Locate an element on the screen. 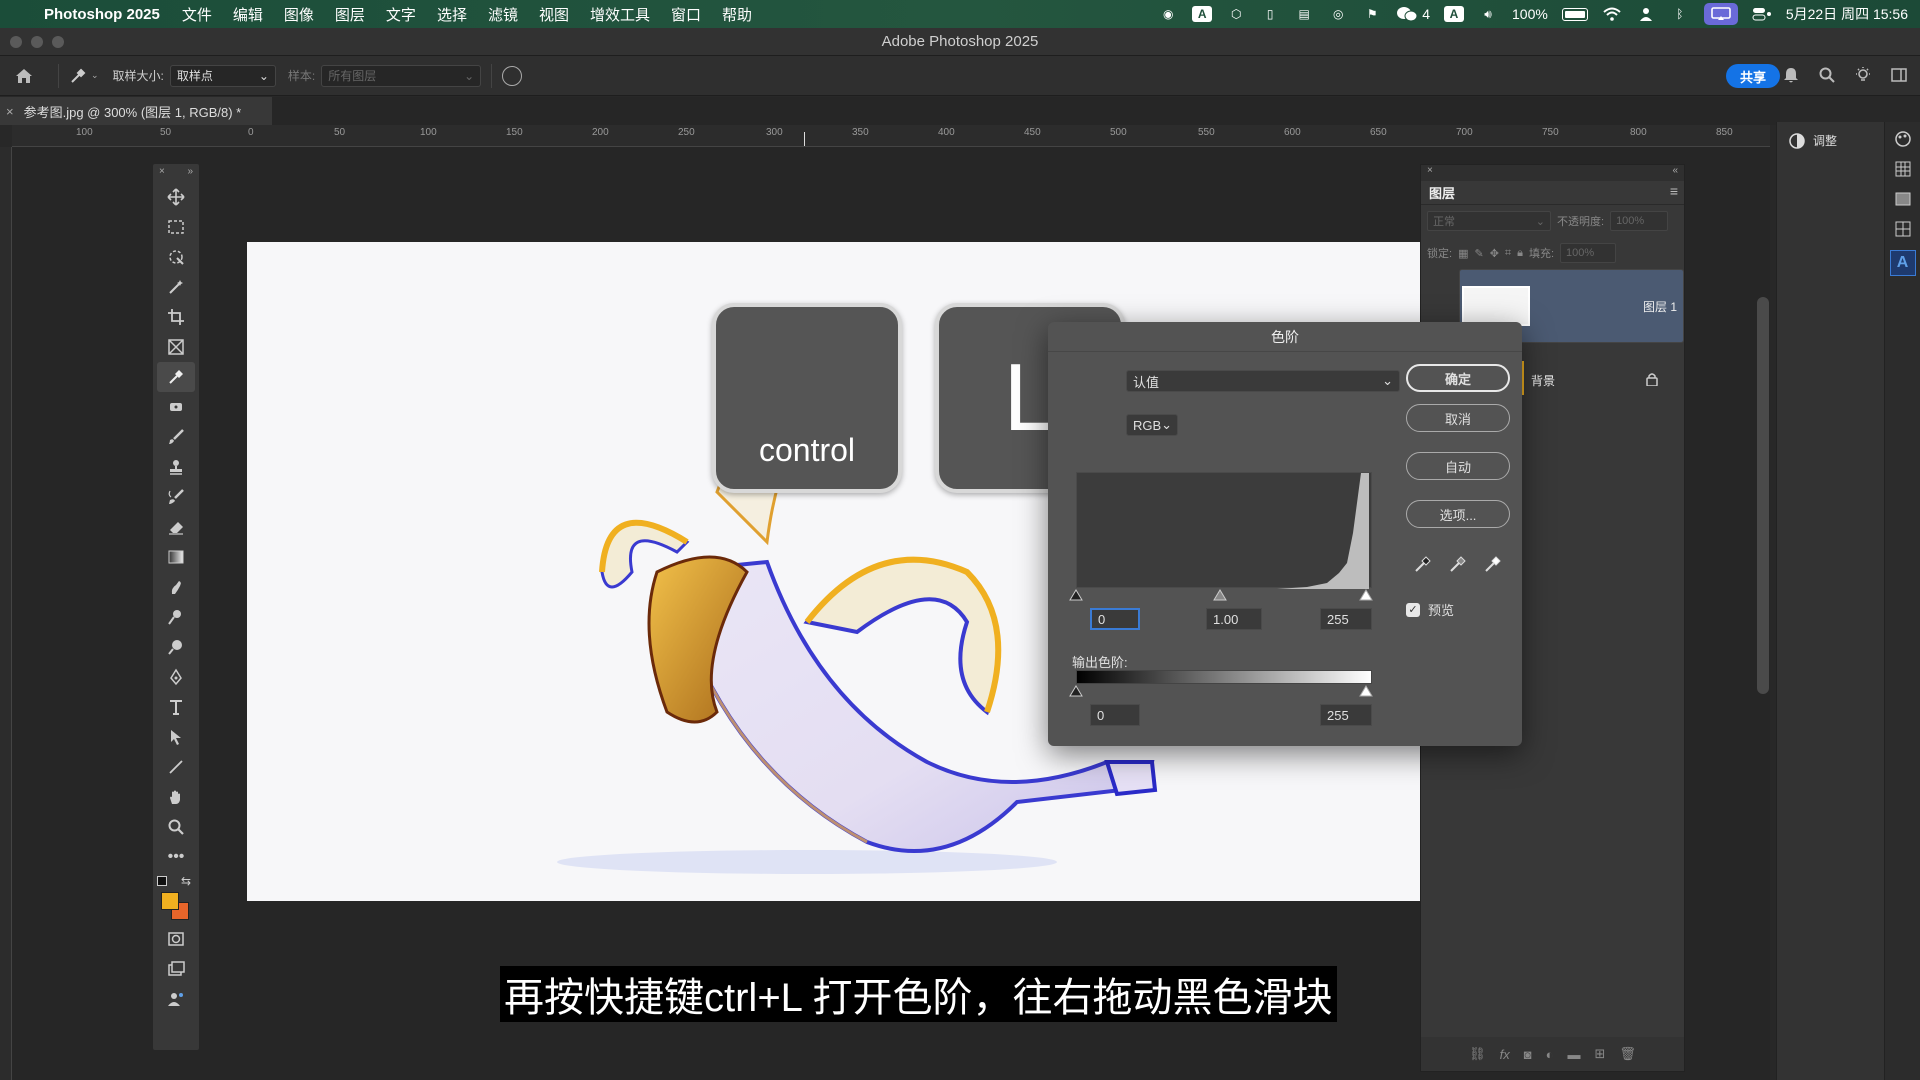  volume-icon: 🔊︎ is located at coordinates (1488, 14).